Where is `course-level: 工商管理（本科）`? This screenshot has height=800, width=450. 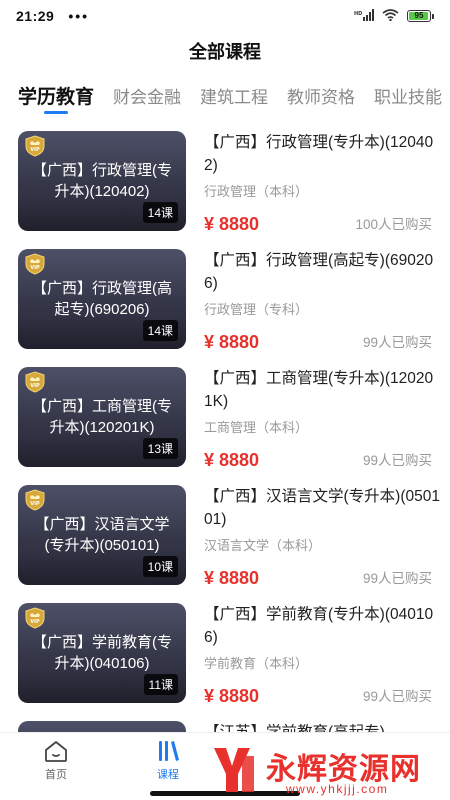
course-level: 工商管理（本科） is located at coordinates (256, 427).